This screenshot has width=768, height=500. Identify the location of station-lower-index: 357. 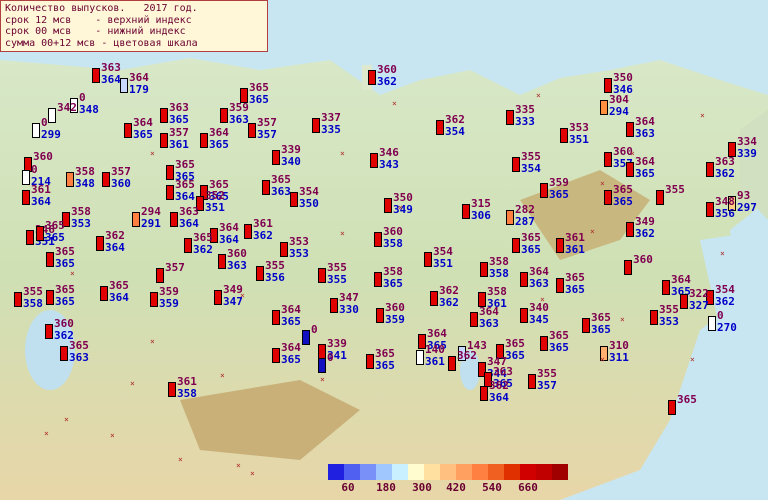
(267, 134).